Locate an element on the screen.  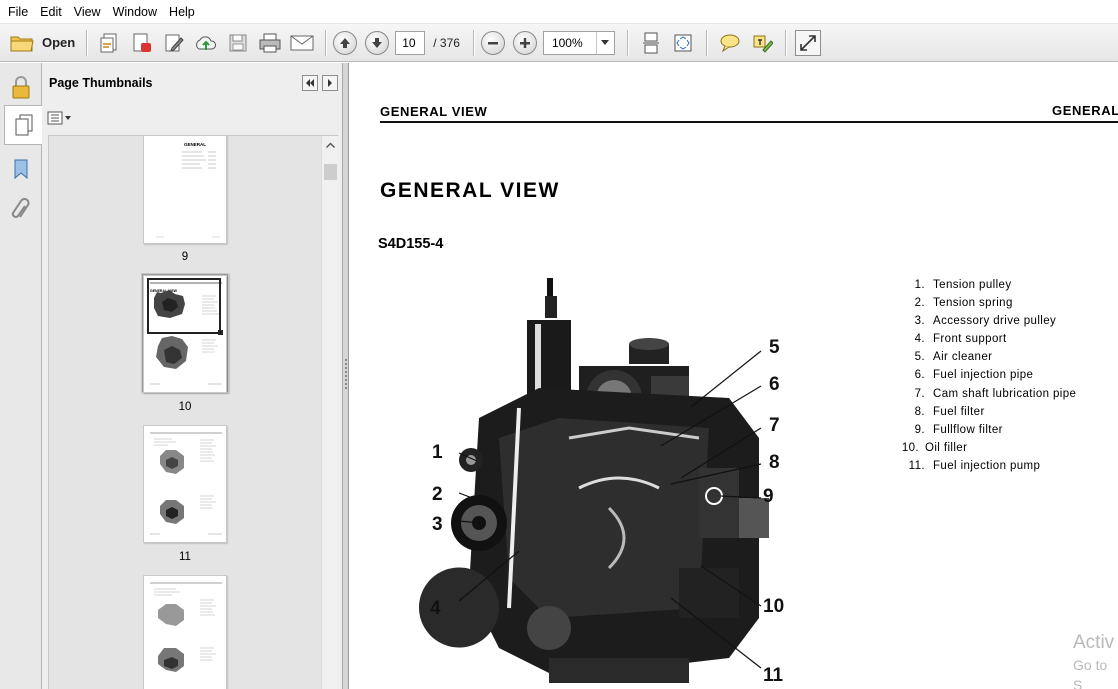
attachments-tab is located at coordinates (21, 211).